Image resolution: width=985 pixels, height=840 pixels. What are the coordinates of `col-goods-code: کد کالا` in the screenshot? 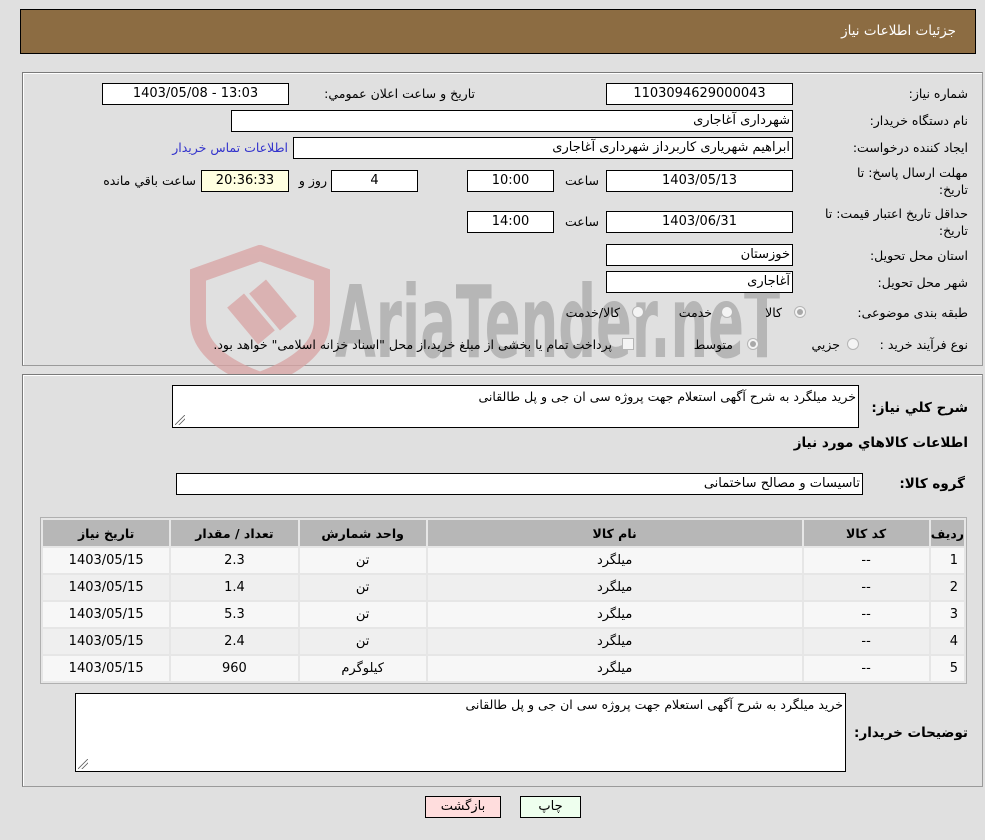 It's located at (866, 533).